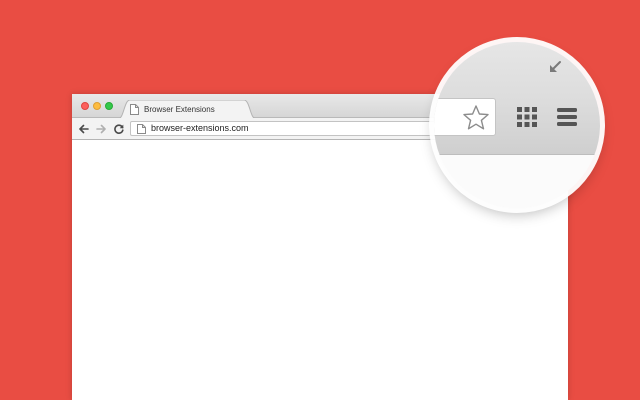 This screenshot has width=640, height=400. I want to click on magnified-toolbar, so click(517, 98).